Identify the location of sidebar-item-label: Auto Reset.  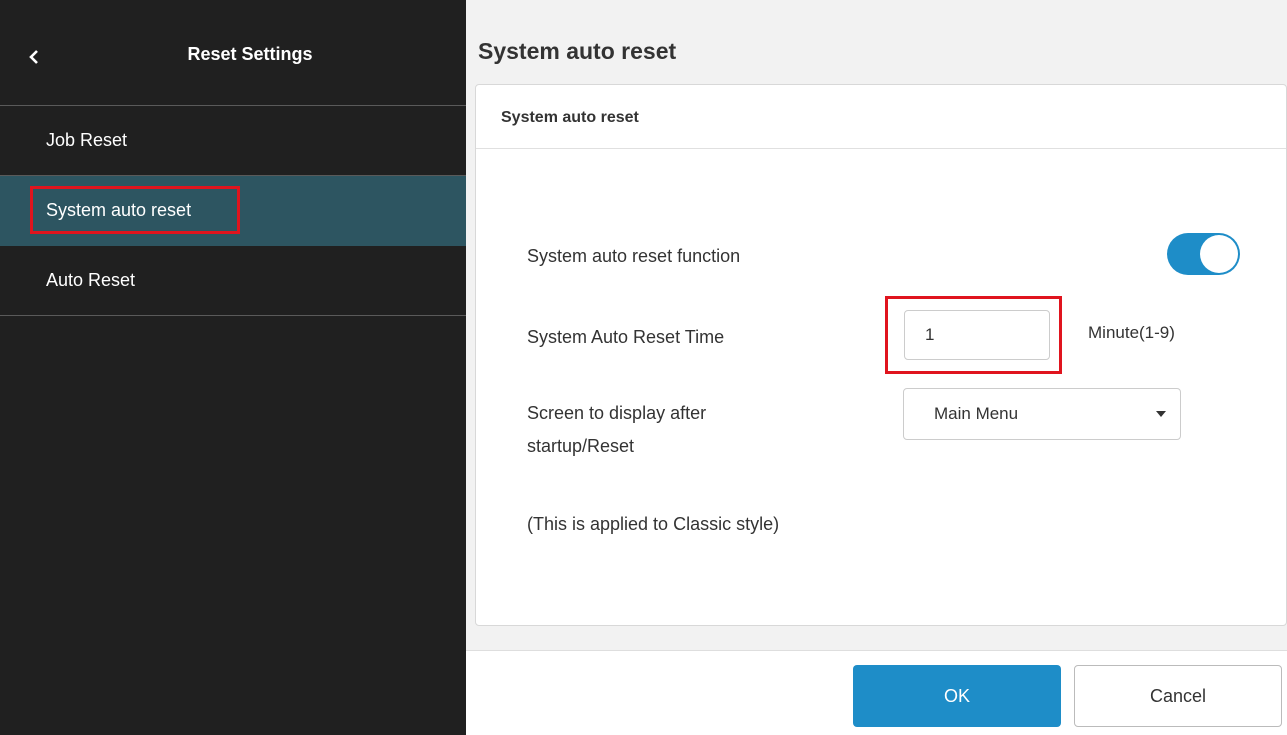
(91, 280).